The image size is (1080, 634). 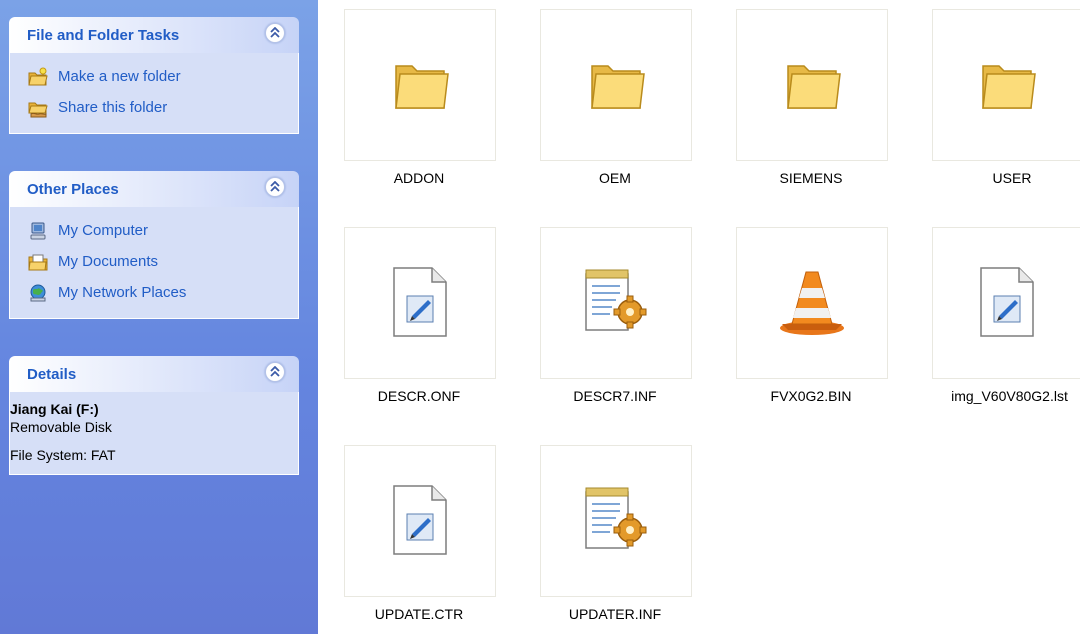 What do you see at coordinates (154, 230) in the screenshot?
I see `my-computer-link: My Computer` at bounding box center [154, 230].